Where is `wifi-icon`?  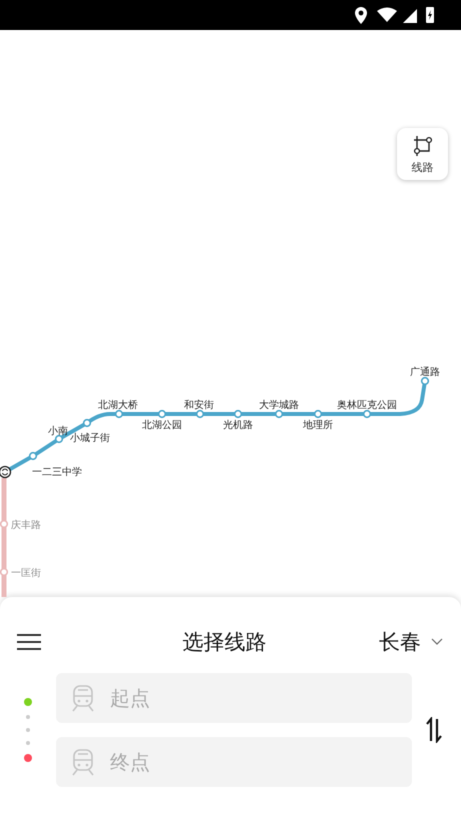
wifi-icon is located at coordinates (387, 15).